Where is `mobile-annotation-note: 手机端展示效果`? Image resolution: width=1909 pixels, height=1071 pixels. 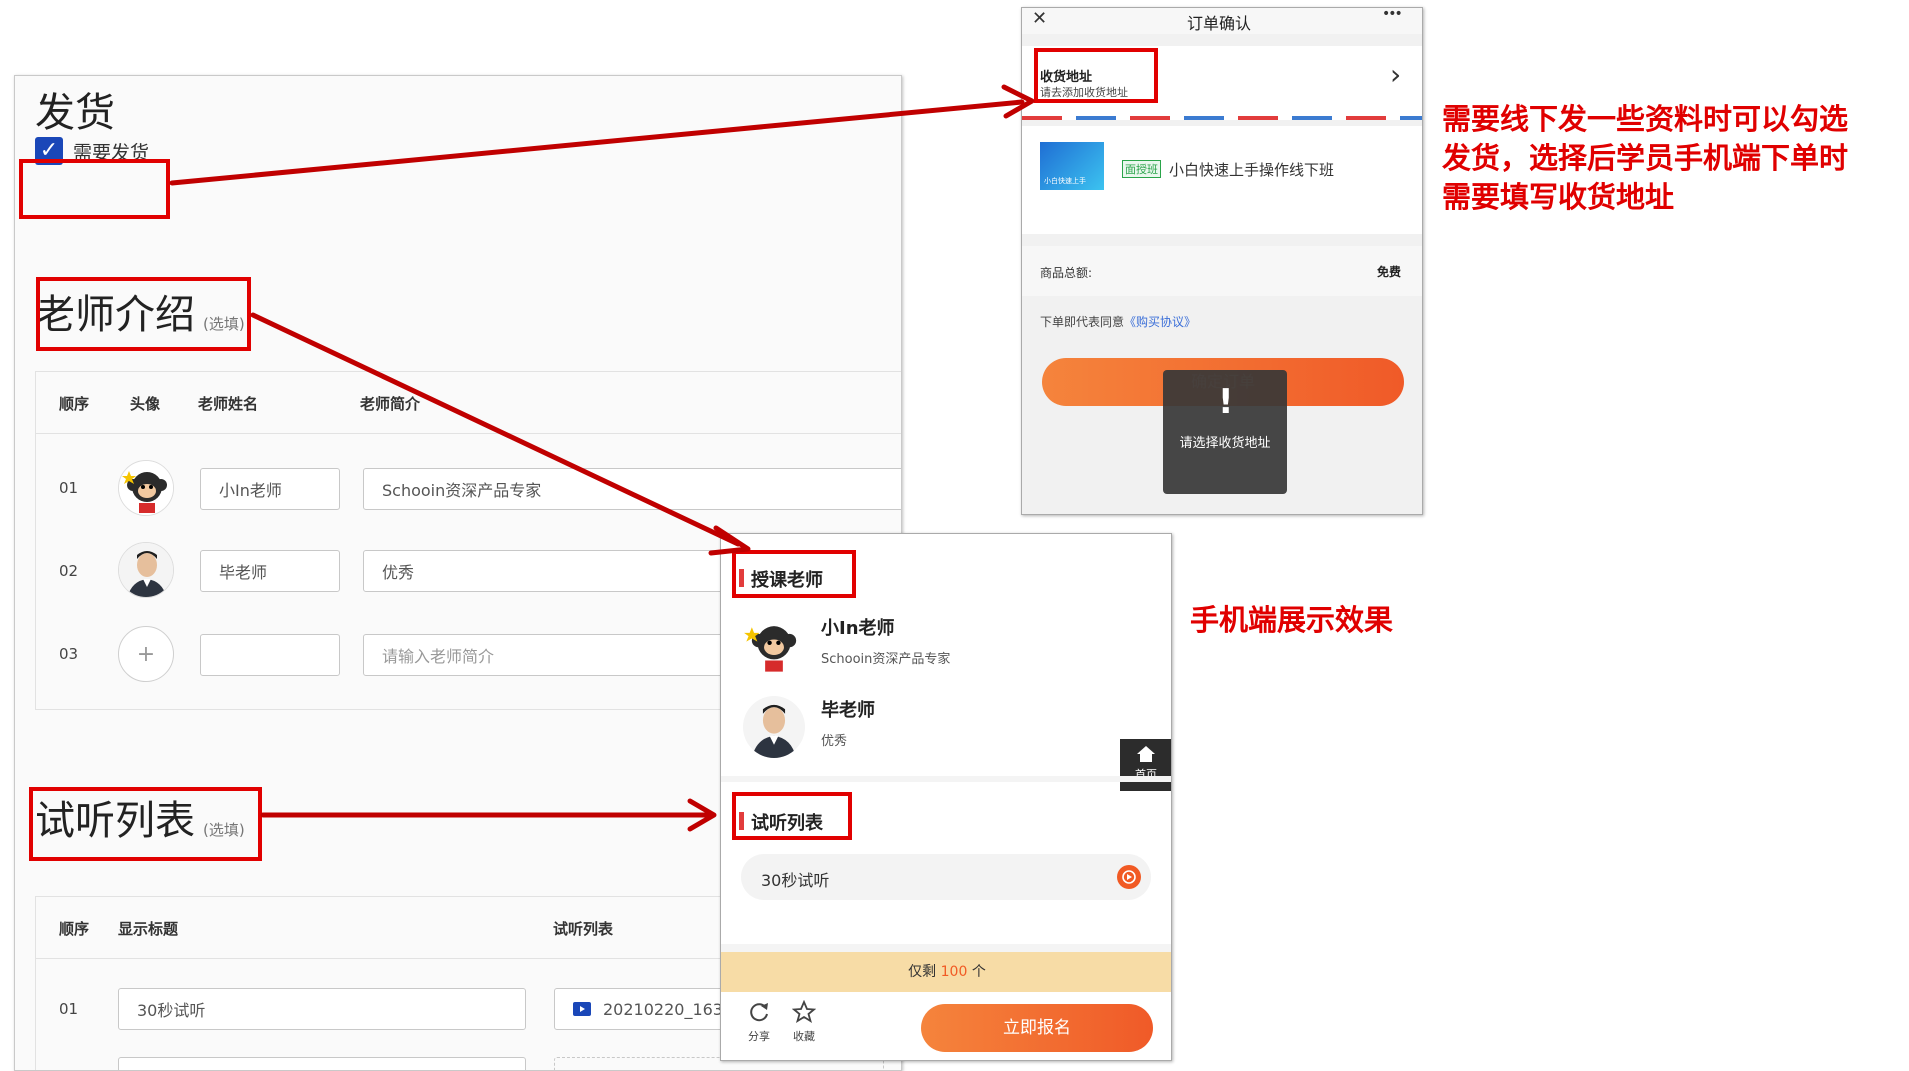
mobile-annotation-note: 手机端展示效果 is located at coordinates (1292, 620).